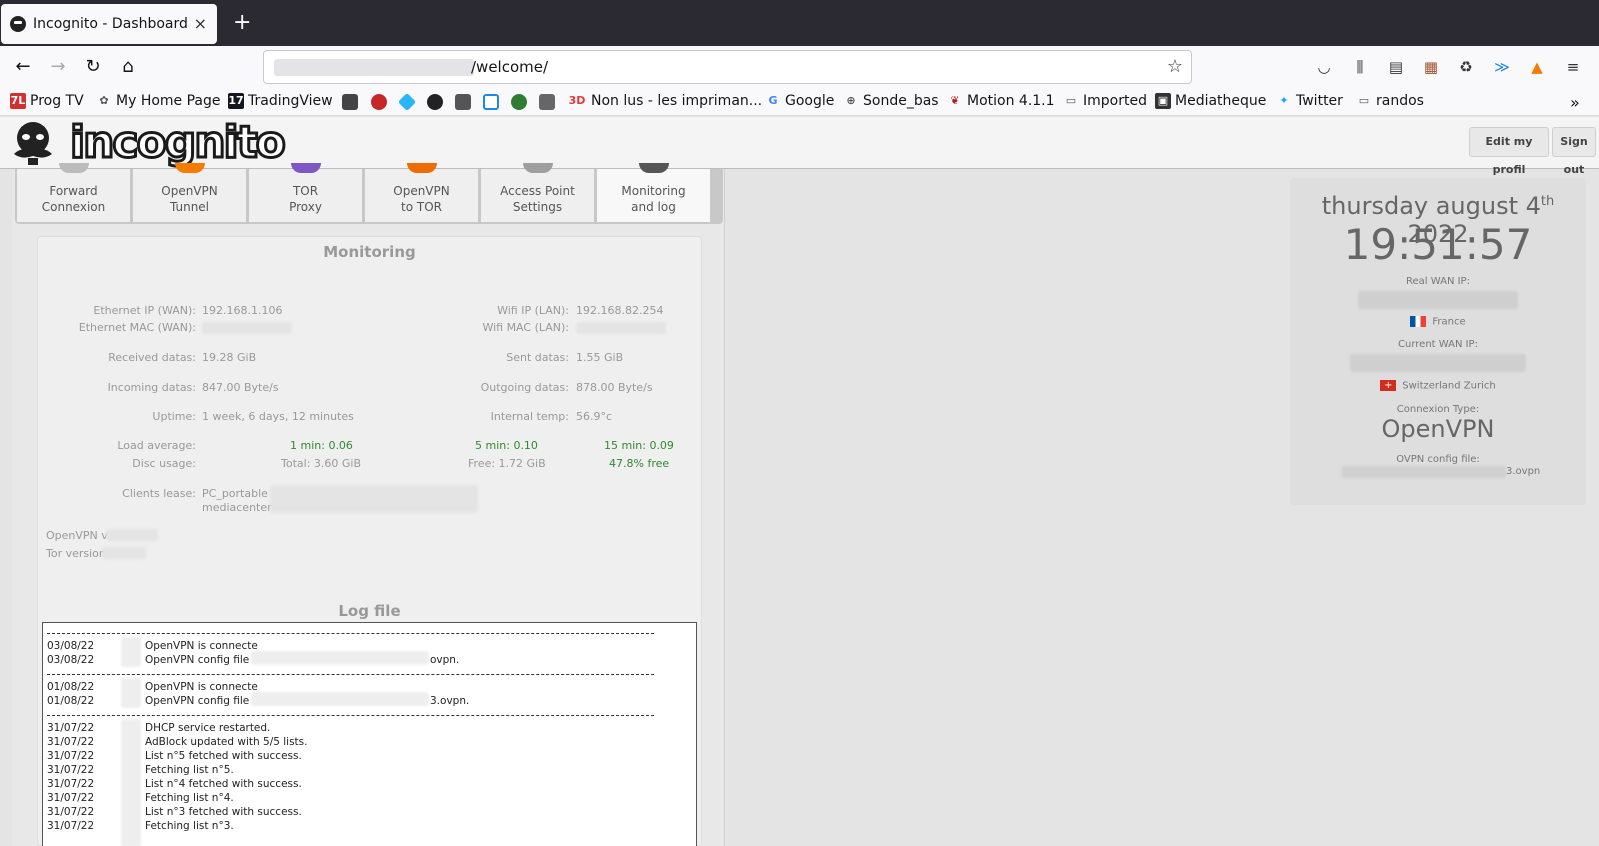 This screenshot has width=1599, height=846. What do you see at coordinates (577, 100) in the screenshot?
I see `3d-icon: 3D` at bounding box center [577, 100].